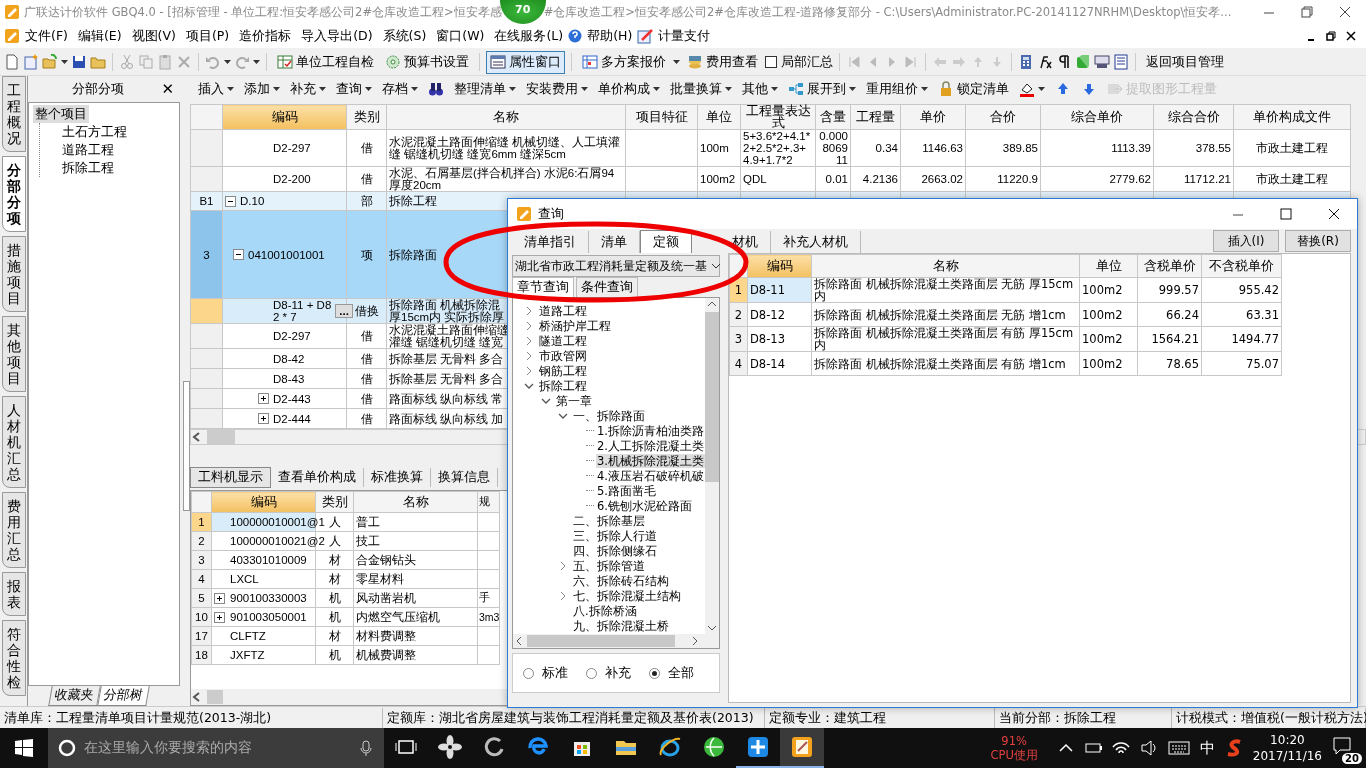 The width and height of the screenshot is (1366, 768). I want to click on row-header: 4, so click(738, 363).